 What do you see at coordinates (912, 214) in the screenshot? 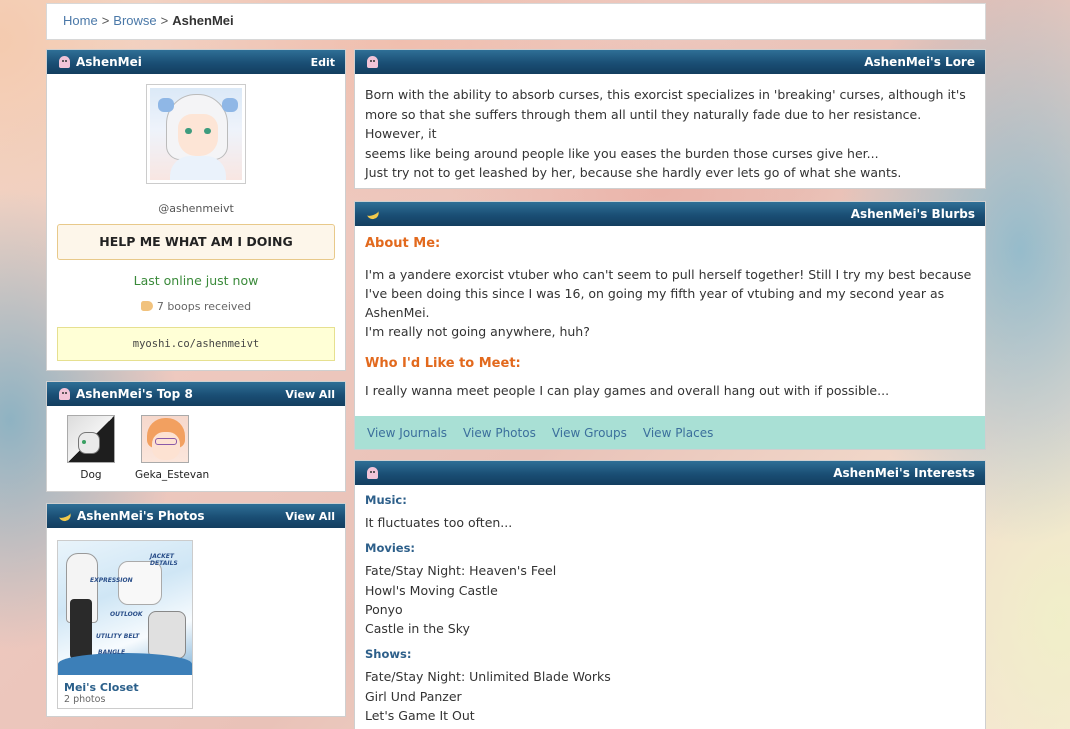
I see `blurbs-title: AshenMei's Blurbs` at bounding box center [912, 214].